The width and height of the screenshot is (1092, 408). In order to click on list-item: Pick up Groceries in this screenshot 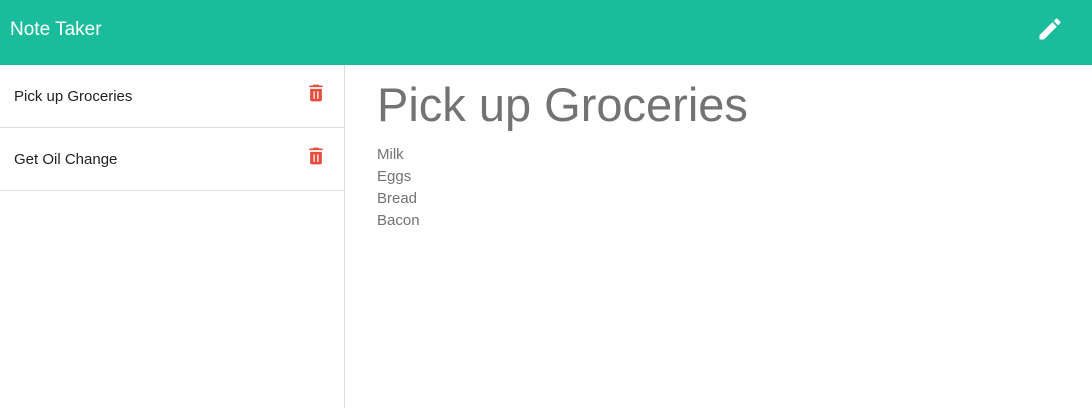, I will do `click(172, 96)`.